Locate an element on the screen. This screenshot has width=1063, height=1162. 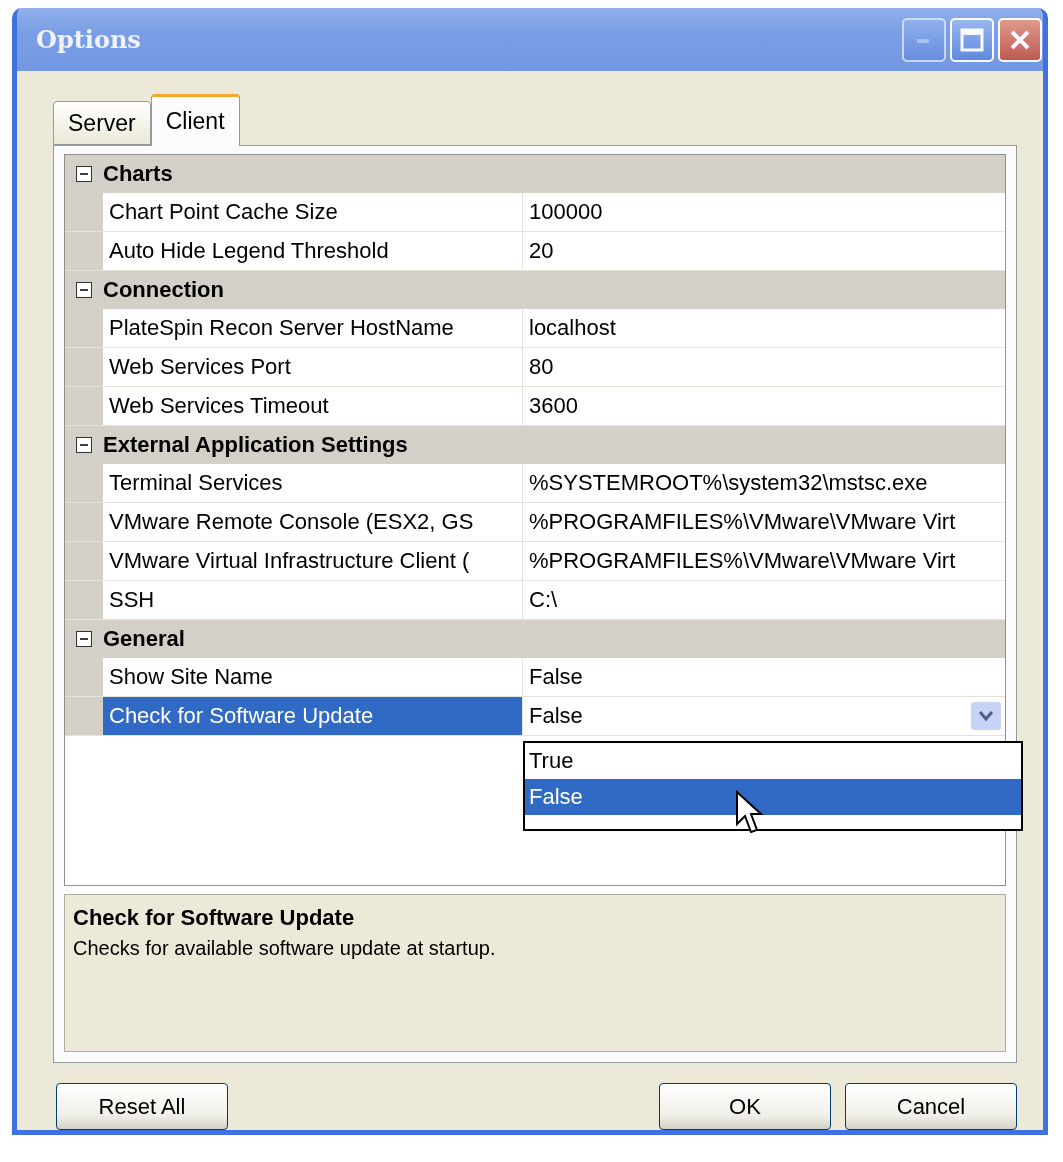
minimize-icon is located at coordinates (924, 39).